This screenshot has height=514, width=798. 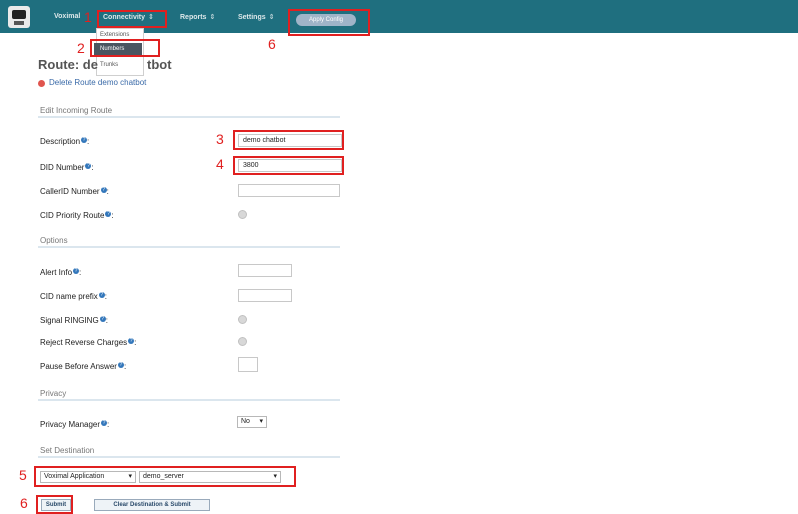 What do you see at coordinates (53, 393) in the screenshot?
I see `section-privacy: Privacy` at bounding box center [53, 393].